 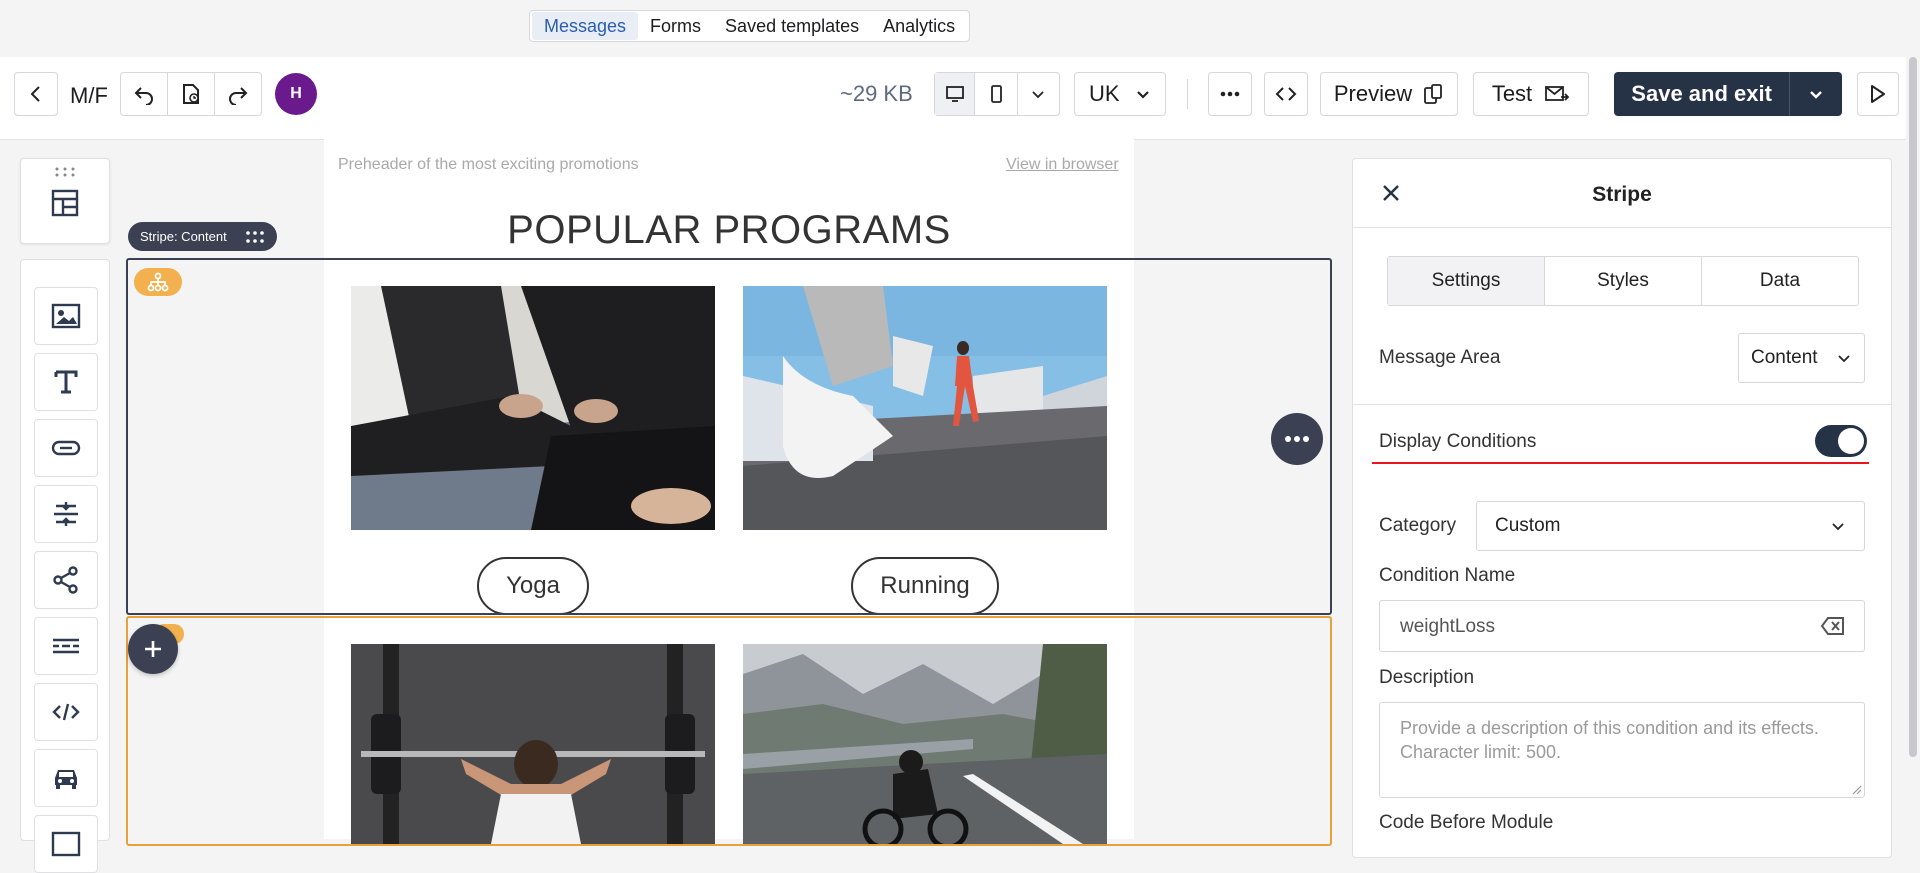 What do you see at coordinates (729, 230) in the screenshot?
I see `headline: POPULAR PROGRAMS` at bounding box center [729, 230].